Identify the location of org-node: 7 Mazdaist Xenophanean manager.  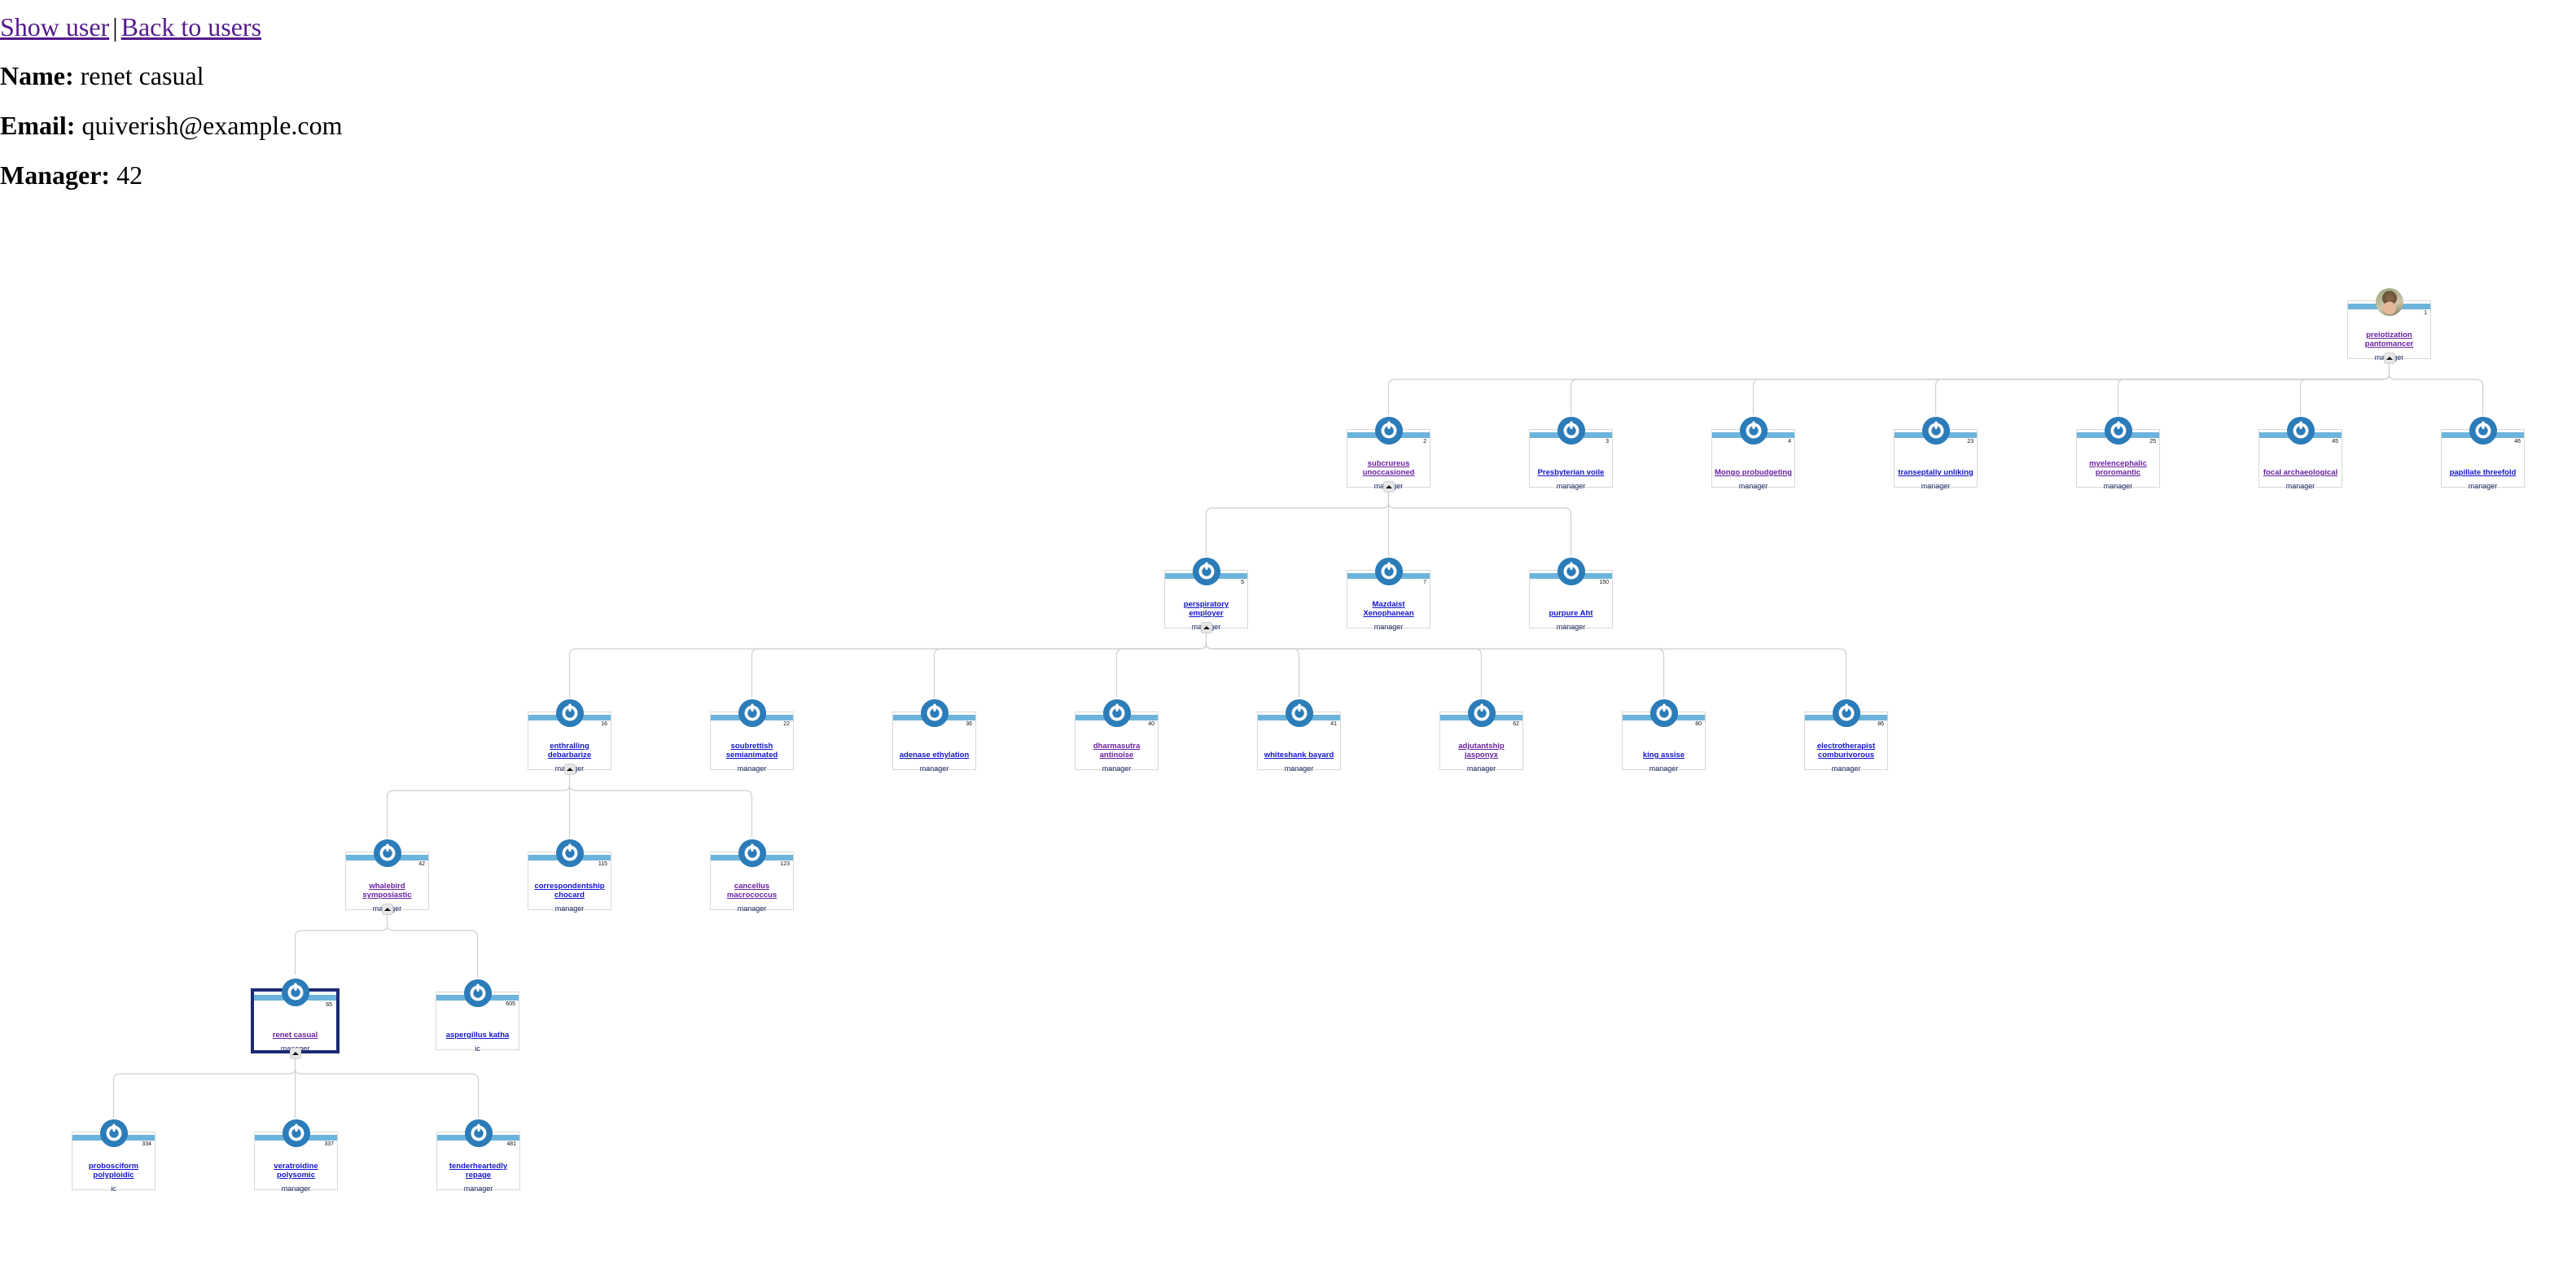
(1388, 594).